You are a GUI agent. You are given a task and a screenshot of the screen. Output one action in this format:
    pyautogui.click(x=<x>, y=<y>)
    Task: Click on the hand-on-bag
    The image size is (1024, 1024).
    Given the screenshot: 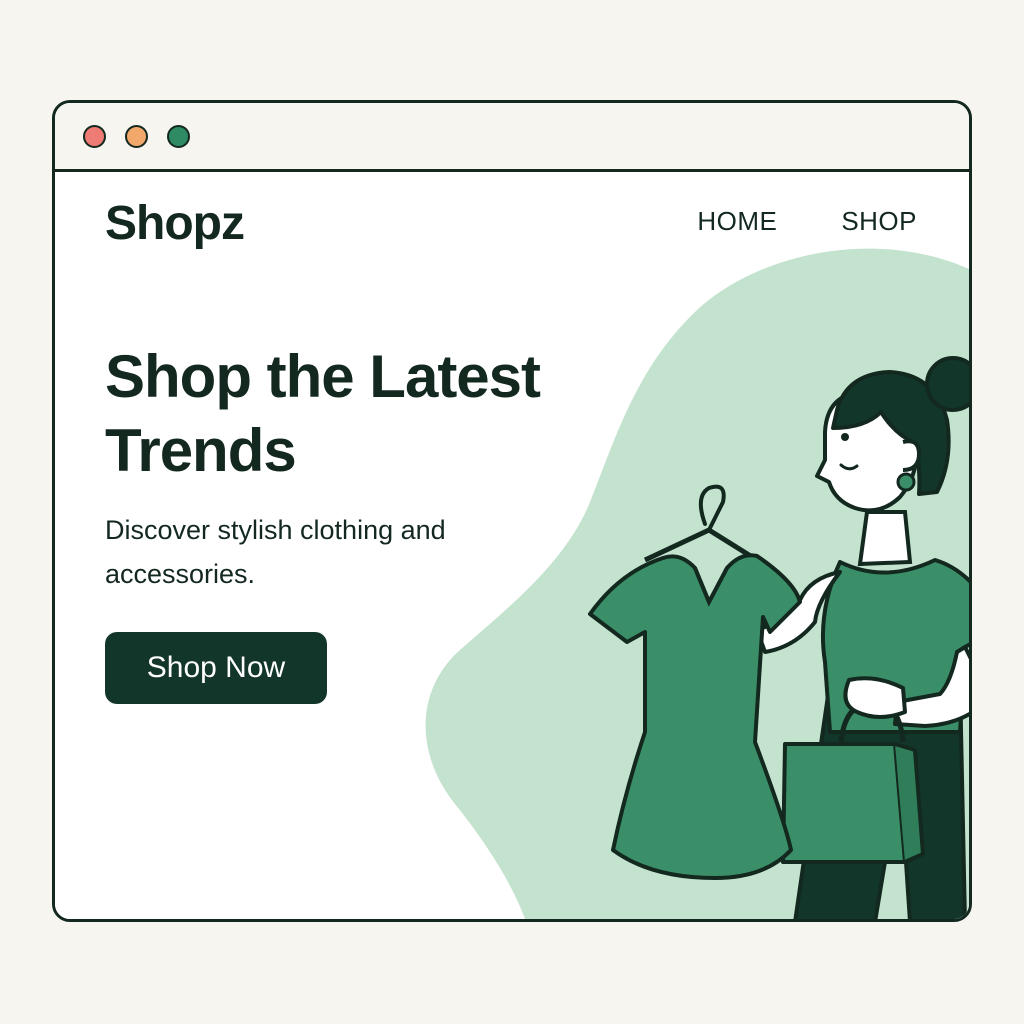 What is the action you would take?
    pyautogui.click(x=875, y=697)
    